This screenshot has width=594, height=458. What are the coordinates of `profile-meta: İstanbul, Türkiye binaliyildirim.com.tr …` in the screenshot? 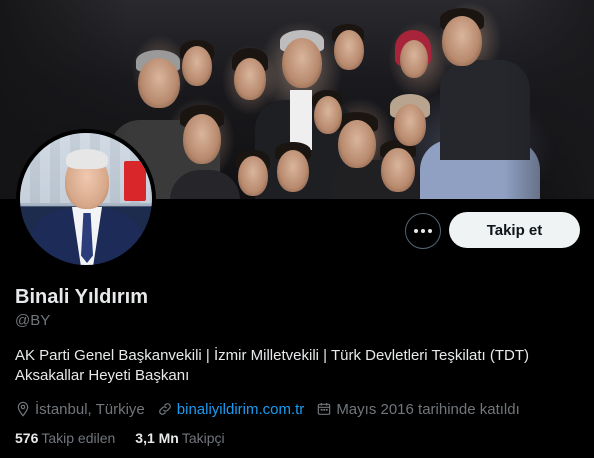 It's located at (273, 409).